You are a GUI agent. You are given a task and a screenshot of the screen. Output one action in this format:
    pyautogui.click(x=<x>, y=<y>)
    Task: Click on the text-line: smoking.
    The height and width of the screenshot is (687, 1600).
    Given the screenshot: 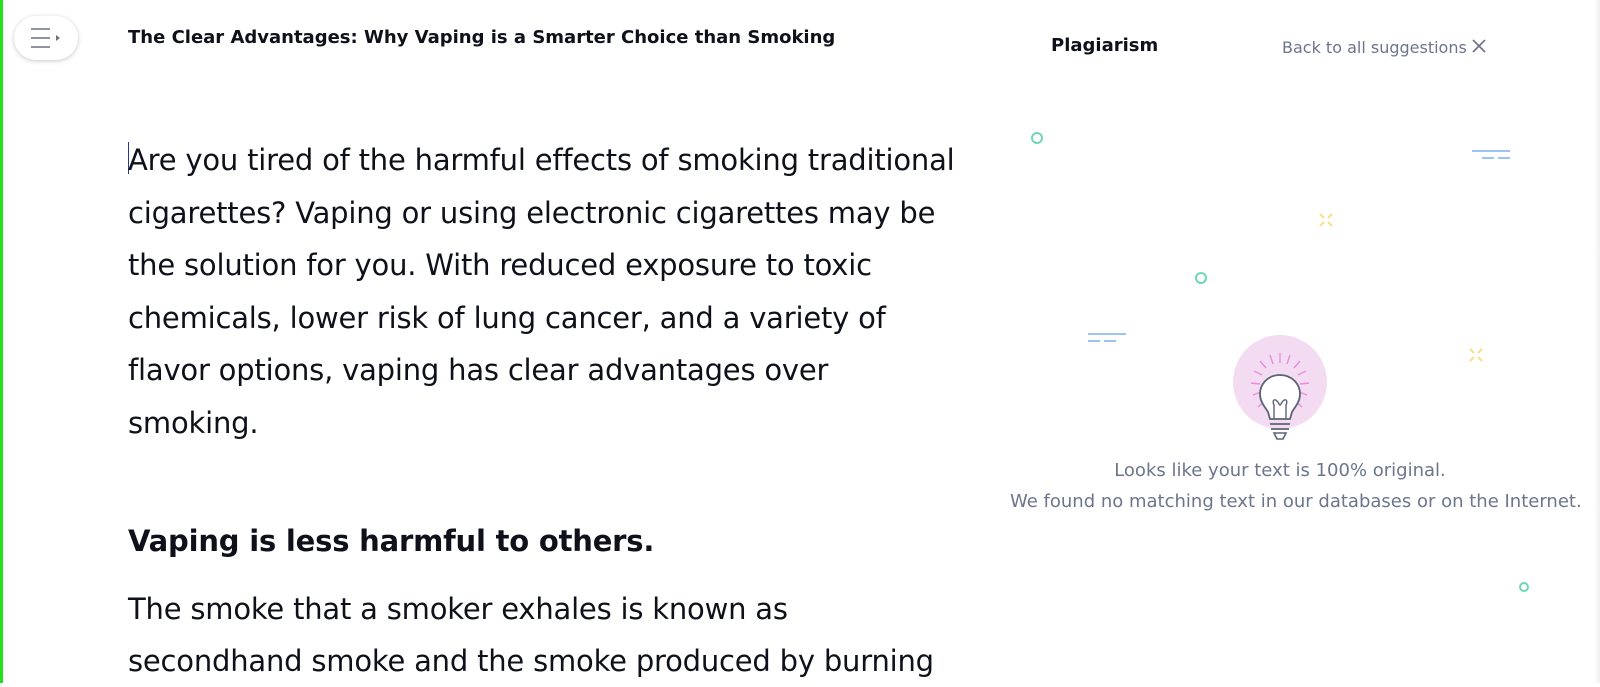 What is the action you would take?
    pyautogui.click(x=193, y=422)
    